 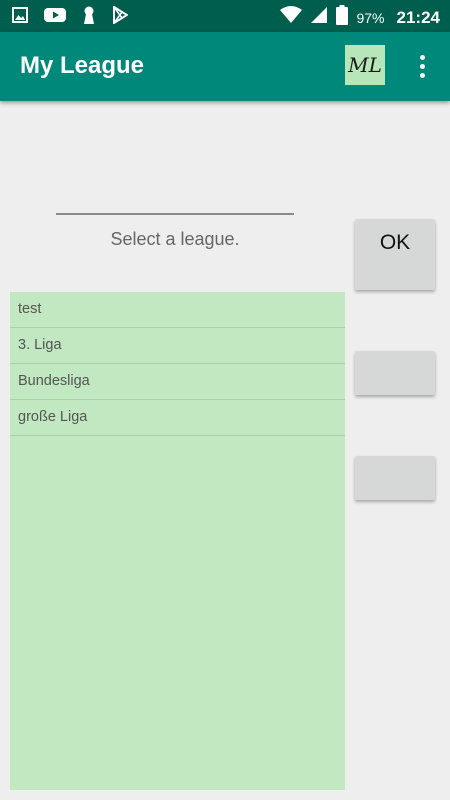 What do you see at coordinates (20, 17) in the screenshot?
I see `gallery-icon` at bounding box center [20, 17].